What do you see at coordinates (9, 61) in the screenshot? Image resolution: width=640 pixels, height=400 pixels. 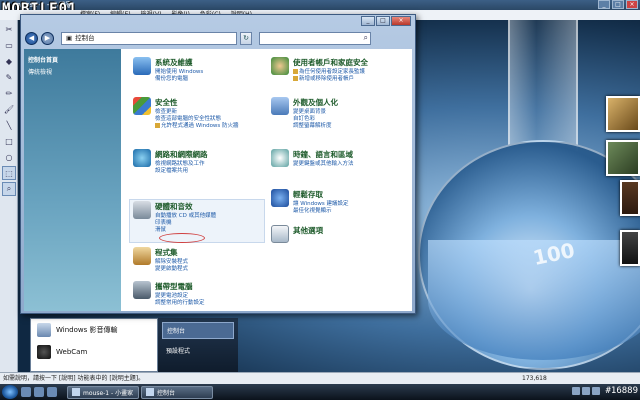 I see `fill-icon: ◆` at bounding box center [9, 61].